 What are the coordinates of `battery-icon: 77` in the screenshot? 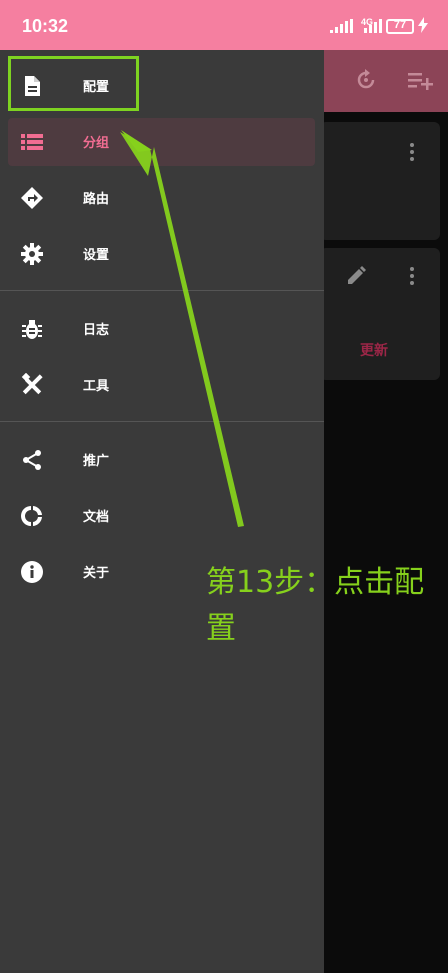 It's located at (400, 26).